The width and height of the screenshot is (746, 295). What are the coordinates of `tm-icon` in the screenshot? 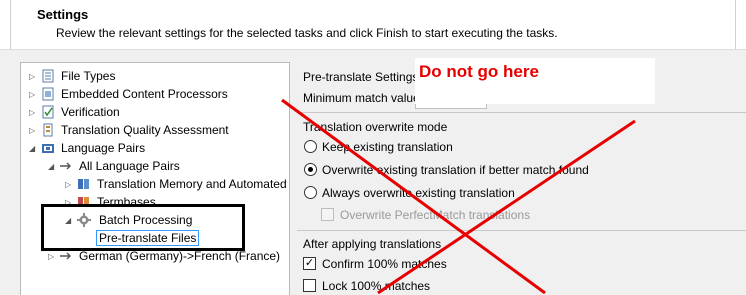 It's located at (84, 184).